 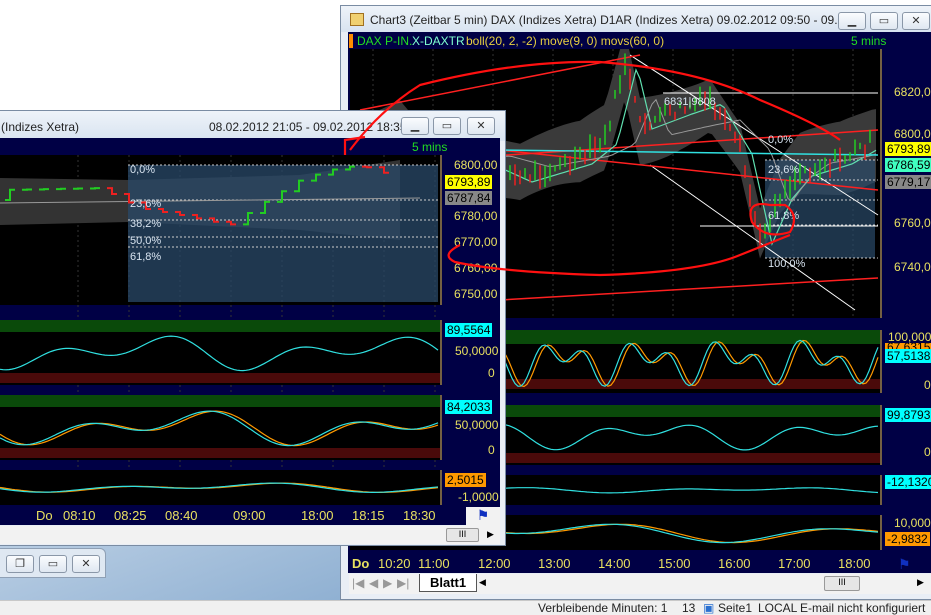 What do you see at coordinates (146, 241) in the screenshot?
I see `fib-label: 50,0%` at bounding box center [146, 241].